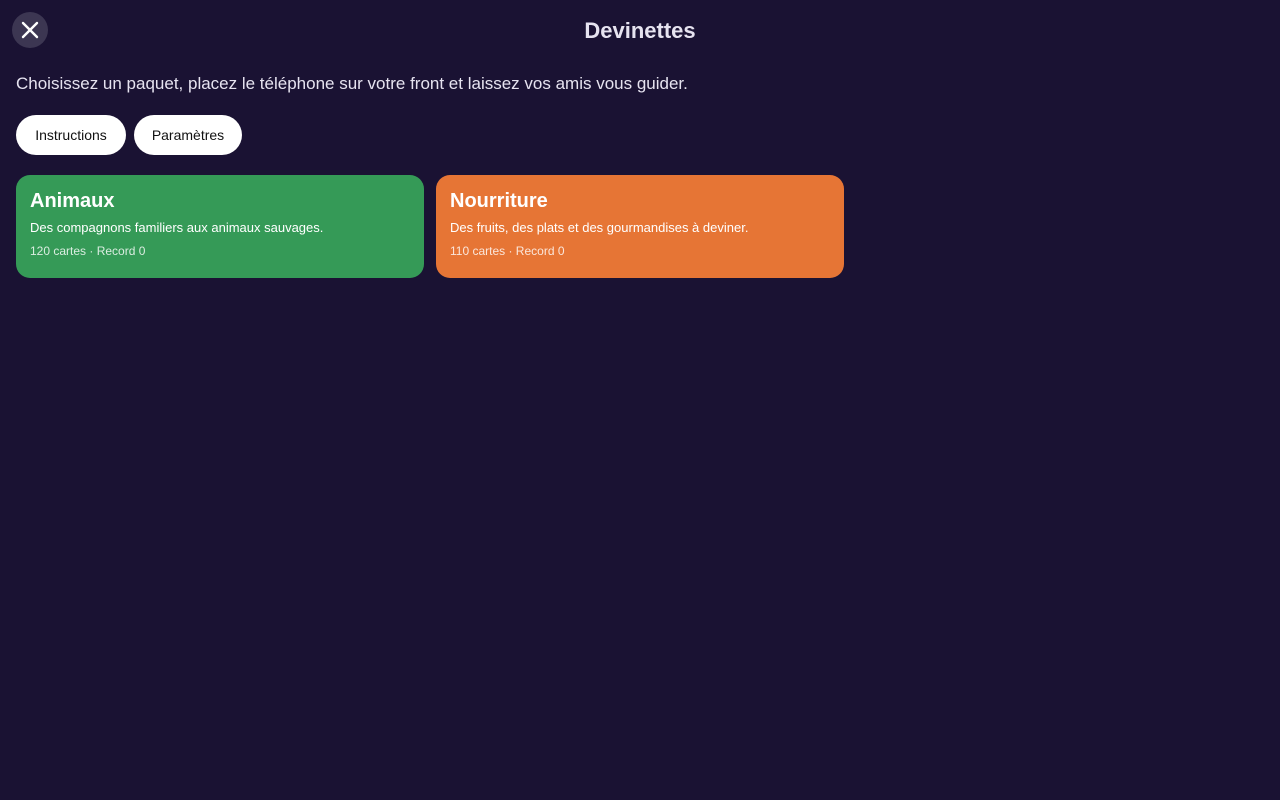  What do you see at coordinates (88, 251) in the screenshot?
I see `deck-meta: 120 cartes · Record 0` at bounding box center [88, 251].